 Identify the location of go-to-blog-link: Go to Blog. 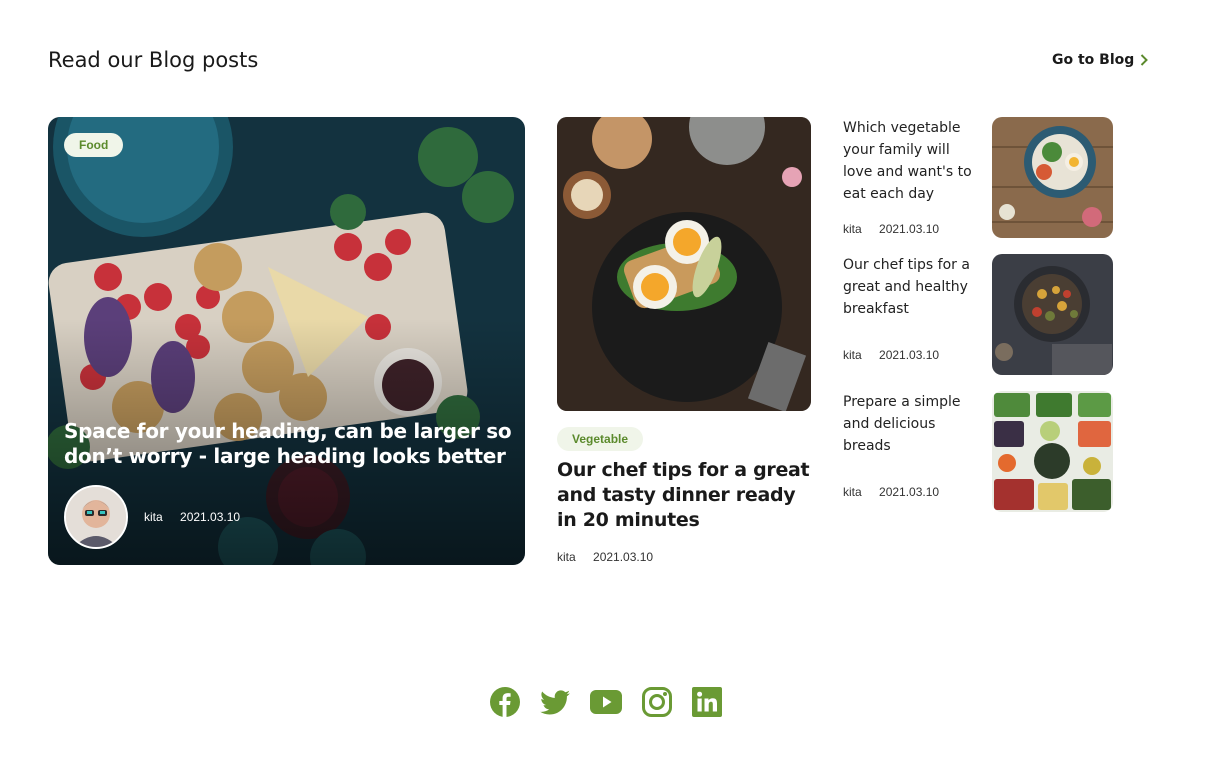
(1100, 60).